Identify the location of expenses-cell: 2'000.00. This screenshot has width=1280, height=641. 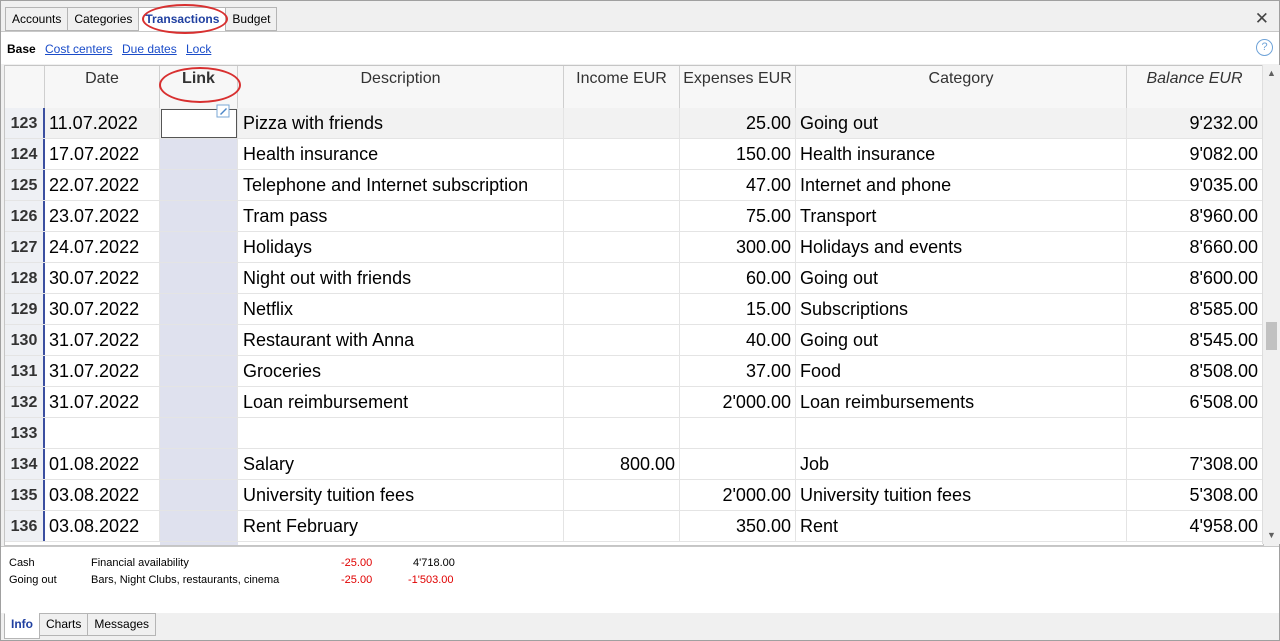
(738, 495).